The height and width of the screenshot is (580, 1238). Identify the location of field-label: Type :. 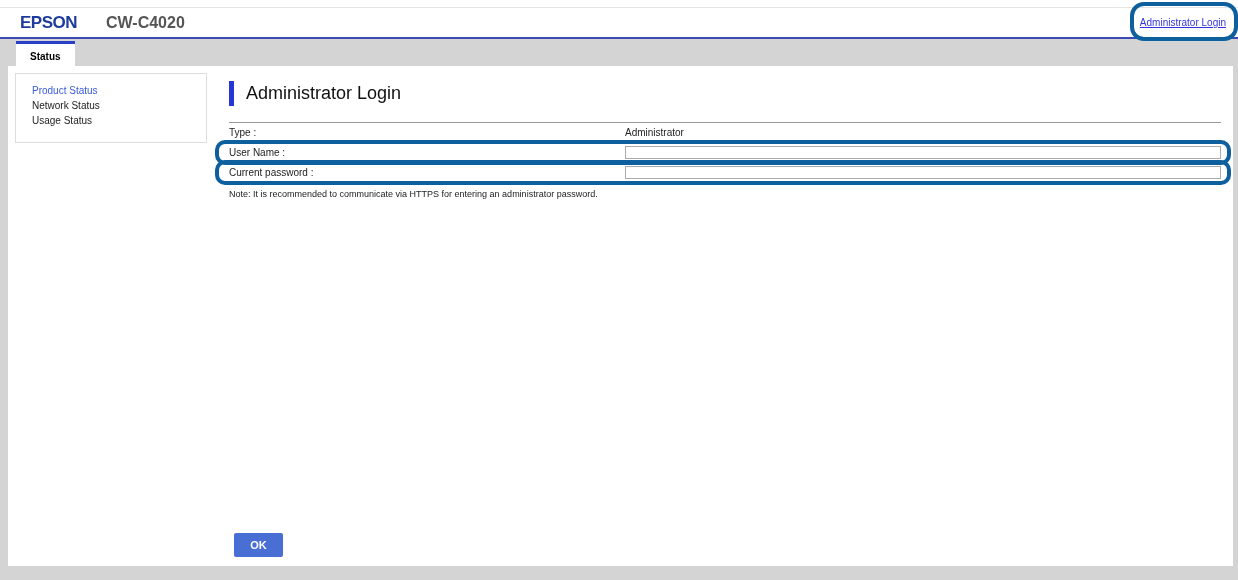
(243, 132).